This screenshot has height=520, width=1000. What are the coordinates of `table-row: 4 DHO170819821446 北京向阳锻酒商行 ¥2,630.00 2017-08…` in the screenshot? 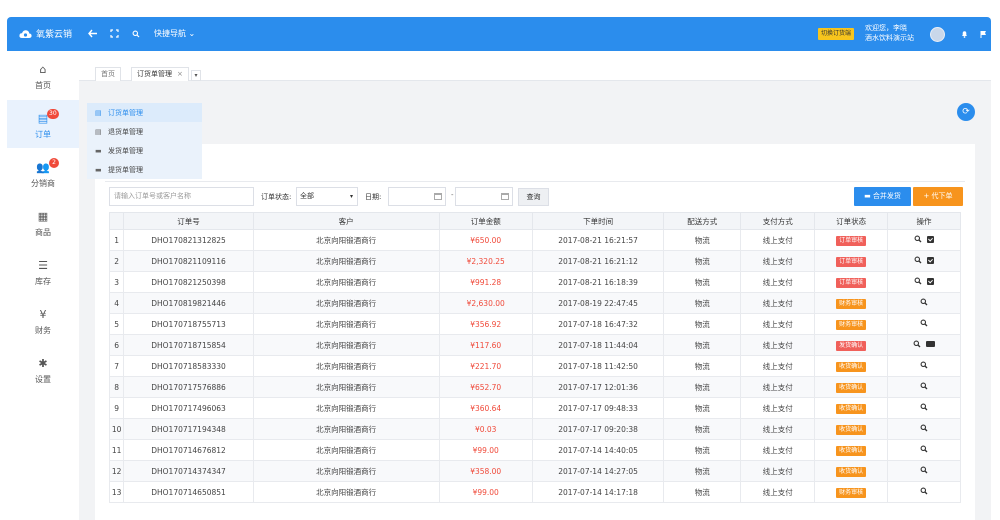 It's located at (535, 303).